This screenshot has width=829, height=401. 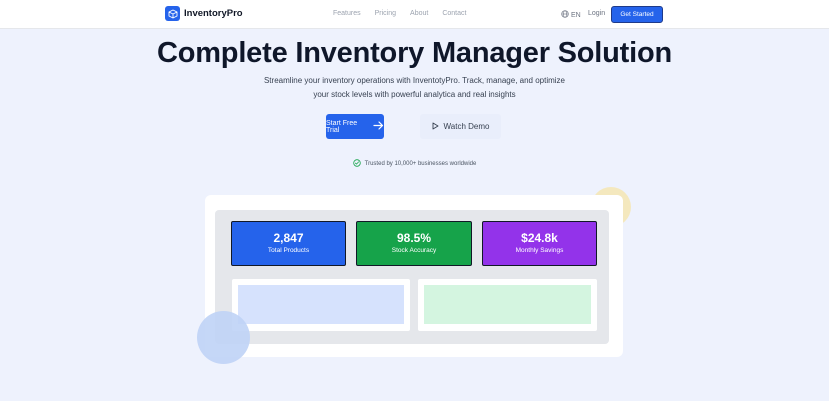 I want to click on globe-icon, so click(x=565, y=15).